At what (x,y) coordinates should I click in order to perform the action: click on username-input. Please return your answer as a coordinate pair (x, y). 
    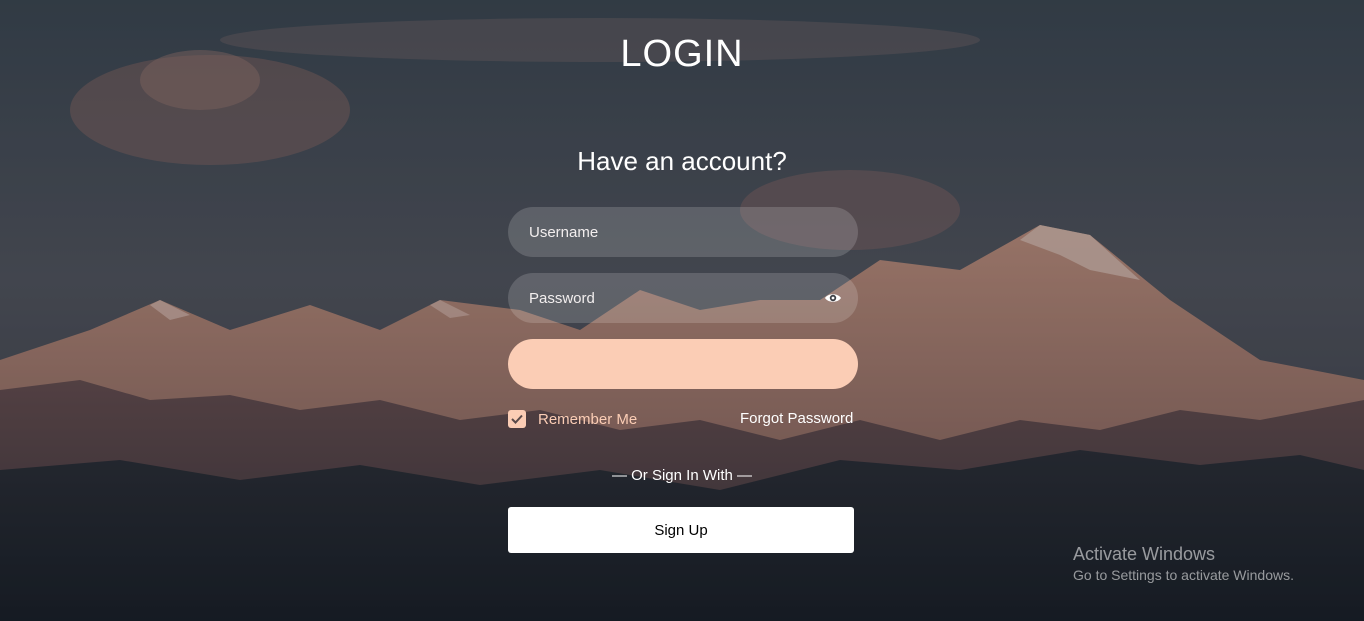
    Looking at the image, I should click on (683, 232).